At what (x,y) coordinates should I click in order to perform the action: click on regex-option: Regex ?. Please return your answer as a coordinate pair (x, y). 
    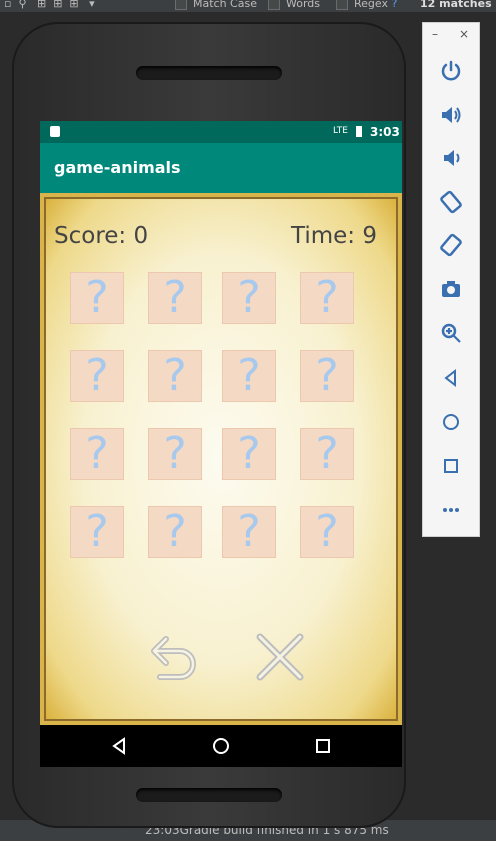
    Looking at the image, I should click on (366, 5).